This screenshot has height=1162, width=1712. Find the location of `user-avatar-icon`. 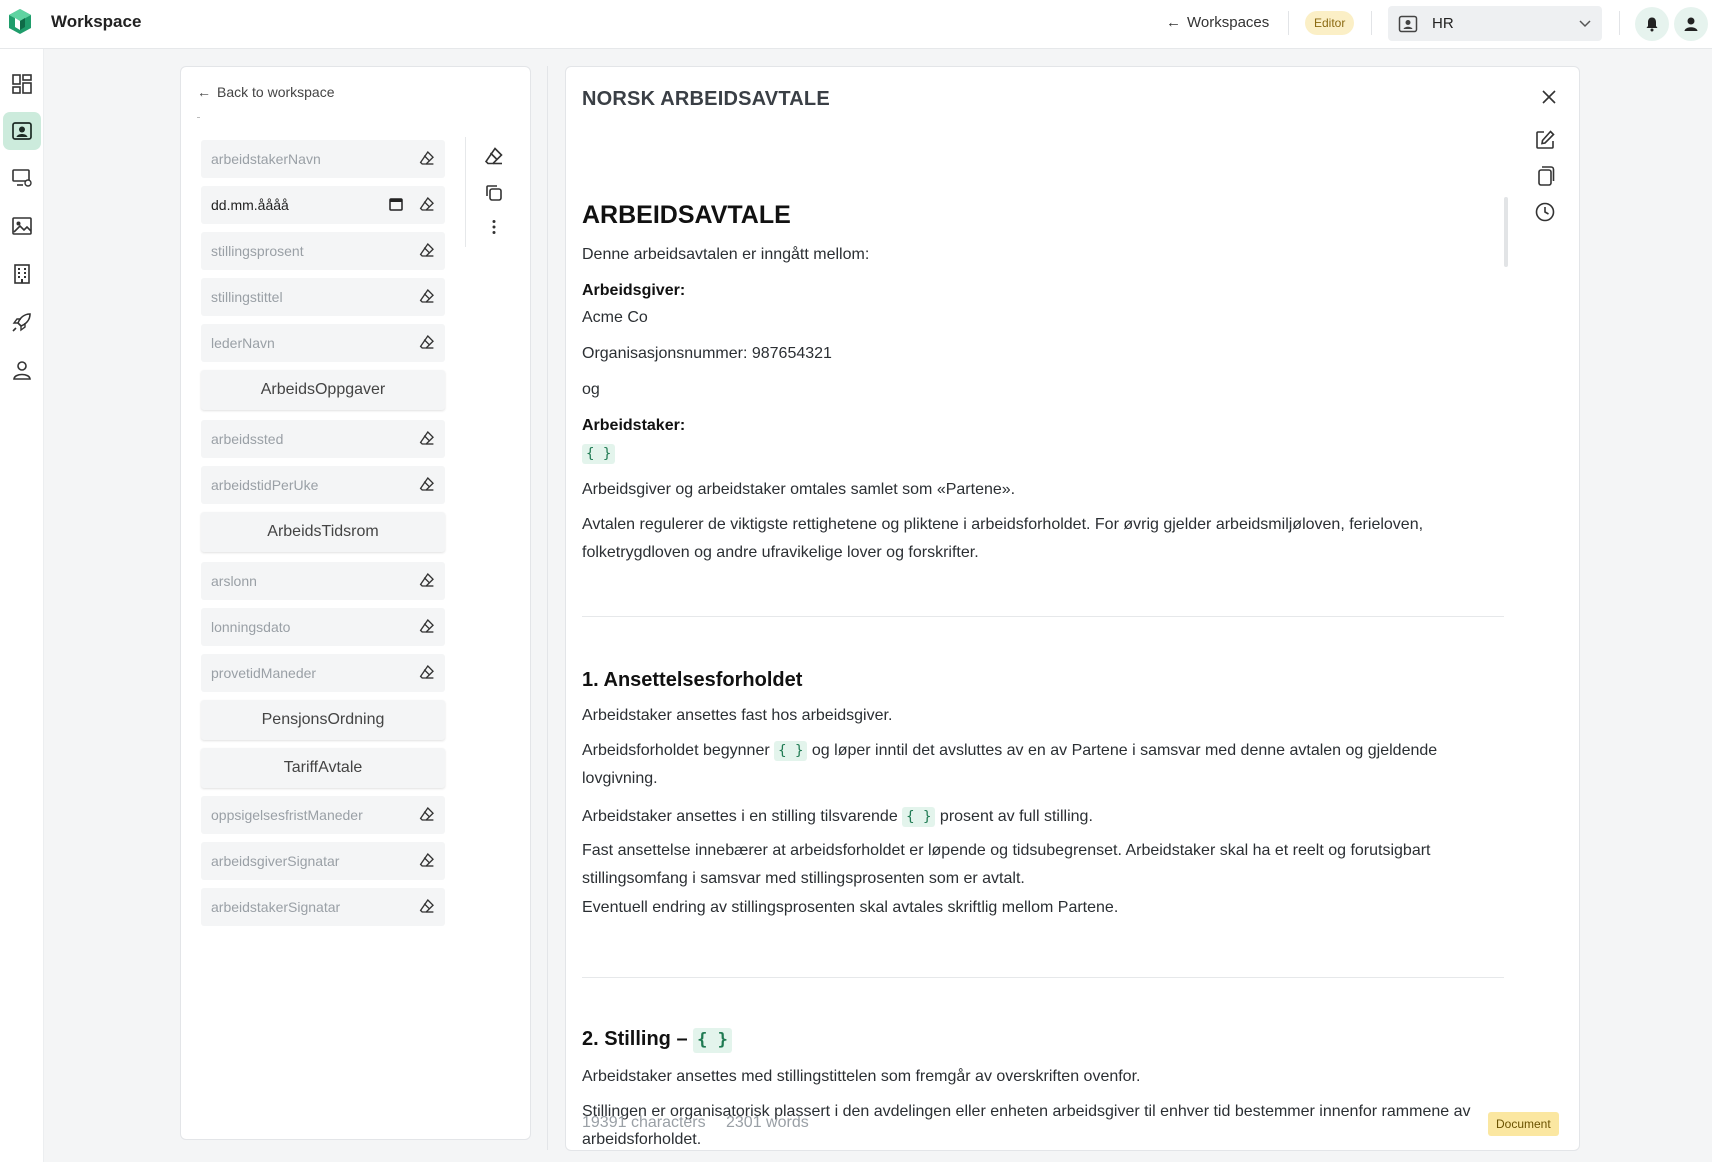

user-avatar-icon is located at coordinates (1691, 24).